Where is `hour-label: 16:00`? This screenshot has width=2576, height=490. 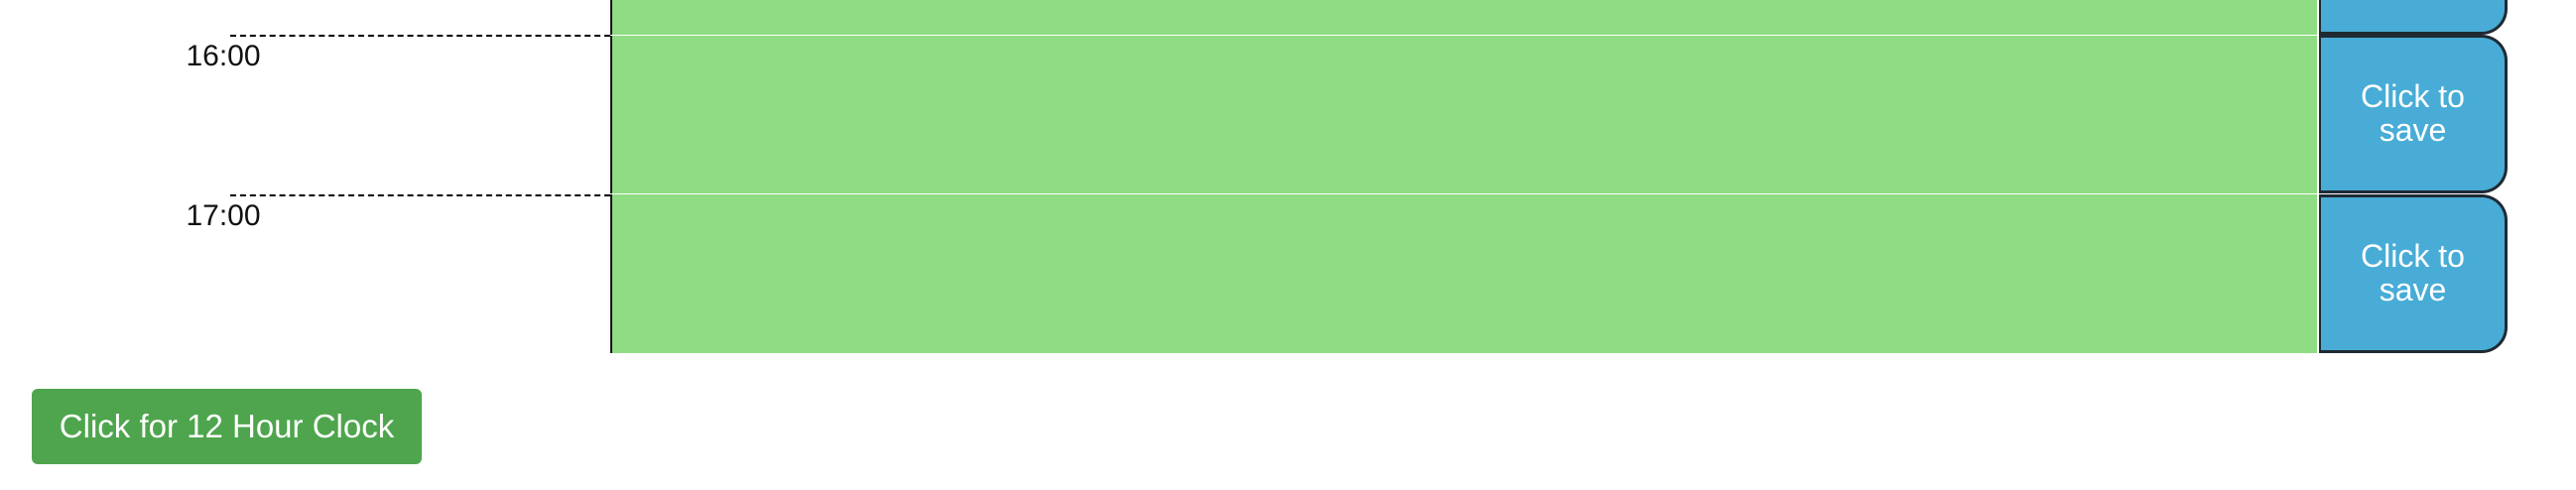 hour-label: 16:00 is located at coordinates (224, 56).